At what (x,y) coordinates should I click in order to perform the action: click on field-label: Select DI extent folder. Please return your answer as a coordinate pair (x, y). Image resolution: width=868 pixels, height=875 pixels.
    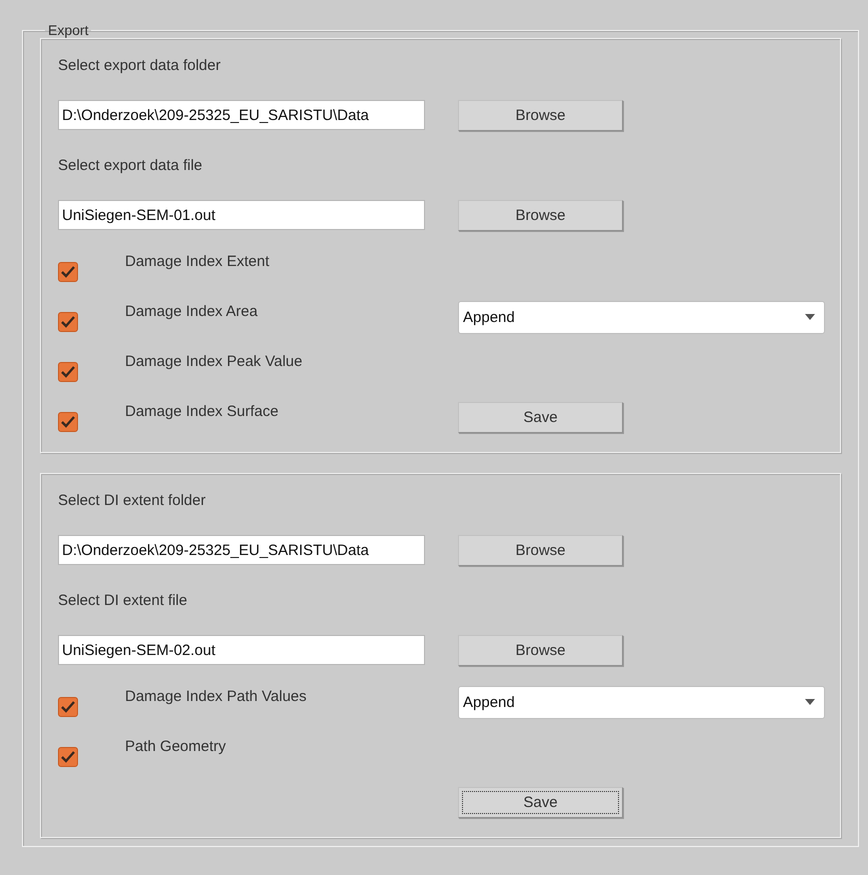
    Looking at the image, I should click on (132, 500).